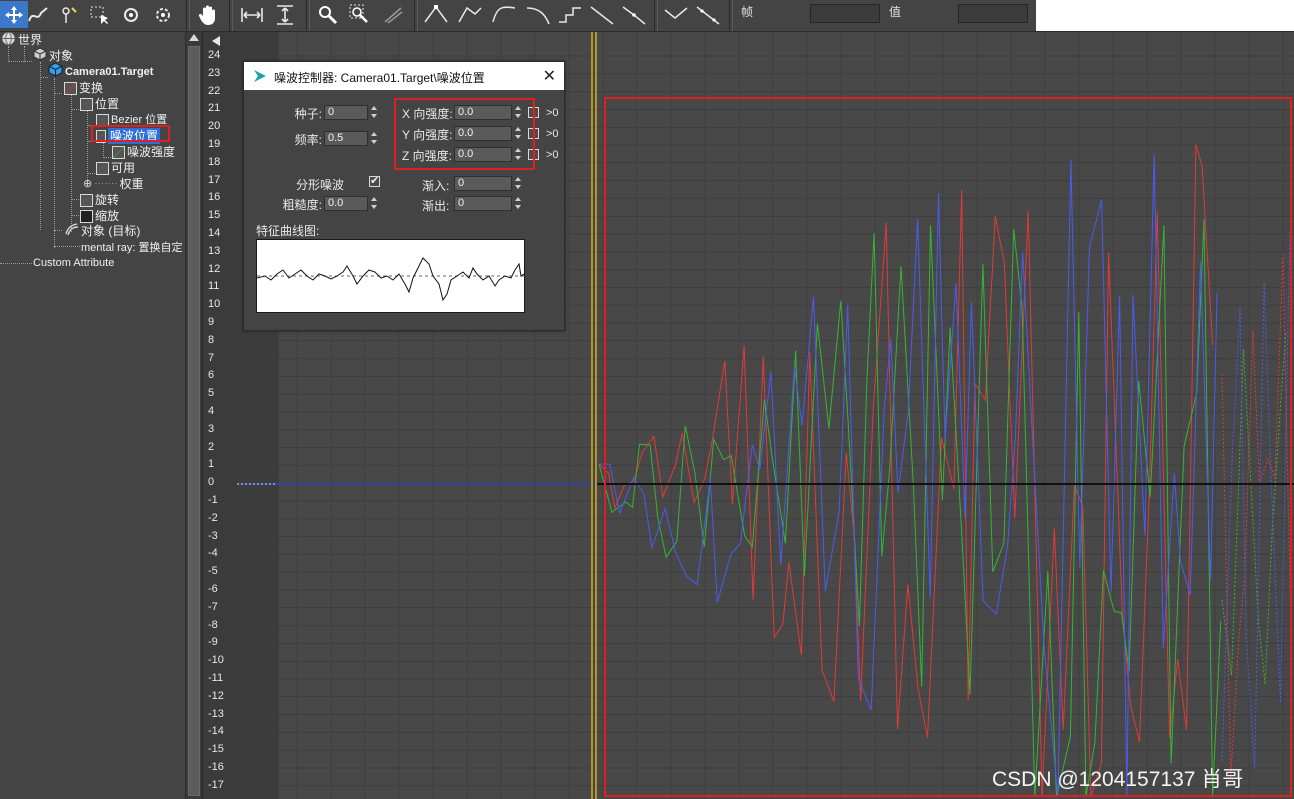 Image resolution: width=1294 pixels, height=799 pixels. Describe the element at coordinates (308, 140) in the screenshot. I see `frequency-label: 频率:` at that location.